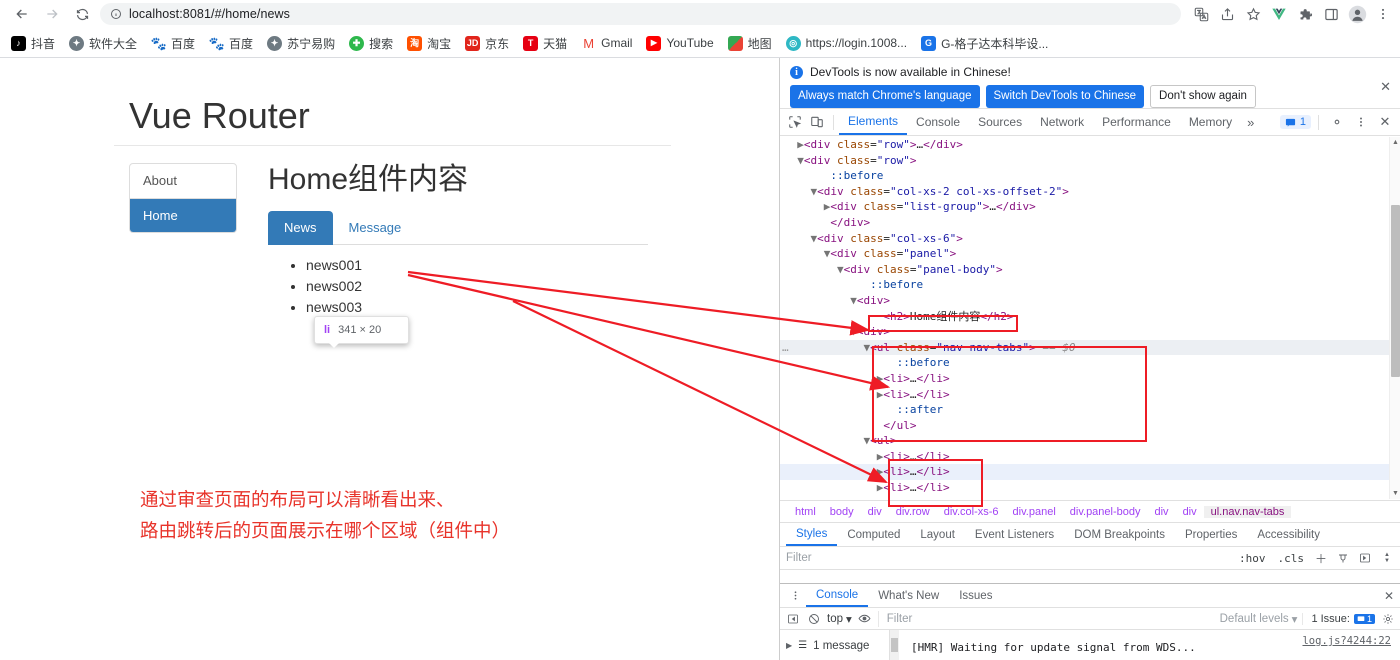  Describe the element at coordinates (937, 534) in the screenshot. I see `tab-layout: Layout` at that location.